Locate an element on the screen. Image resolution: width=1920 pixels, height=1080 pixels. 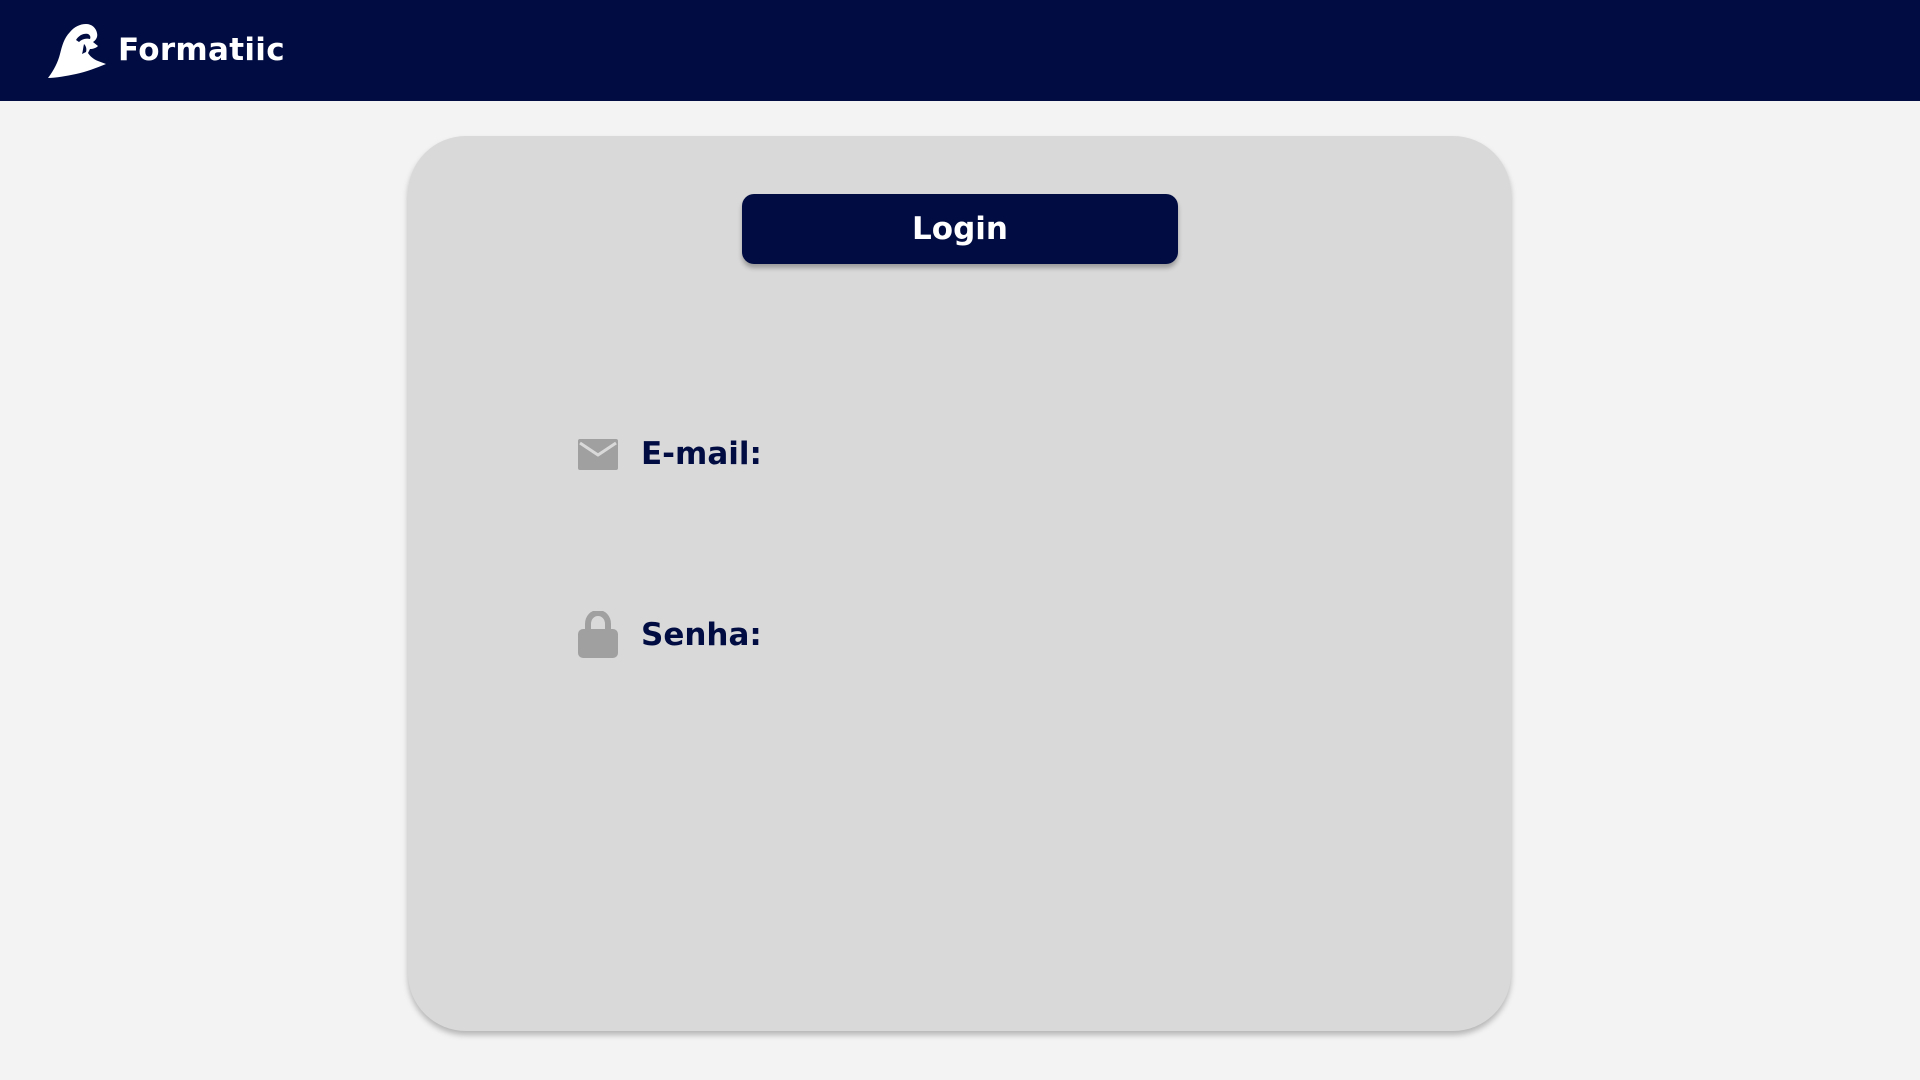
password-field-row: Senha: is located at coordinates (959, 635).